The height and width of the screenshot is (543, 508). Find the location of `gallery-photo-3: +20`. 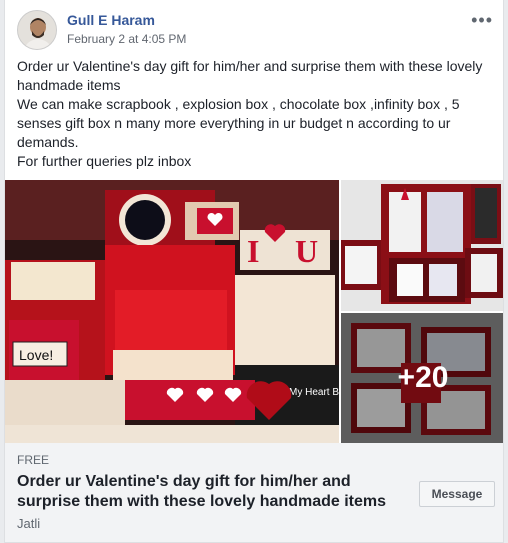

gallery-photo-3: +20 is located at coordinates (422, 378).